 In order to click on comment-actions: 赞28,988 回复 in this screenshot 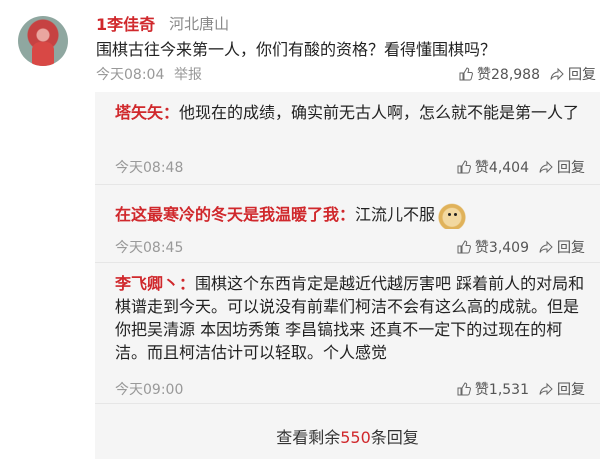, I will do `click(527, 74)`.